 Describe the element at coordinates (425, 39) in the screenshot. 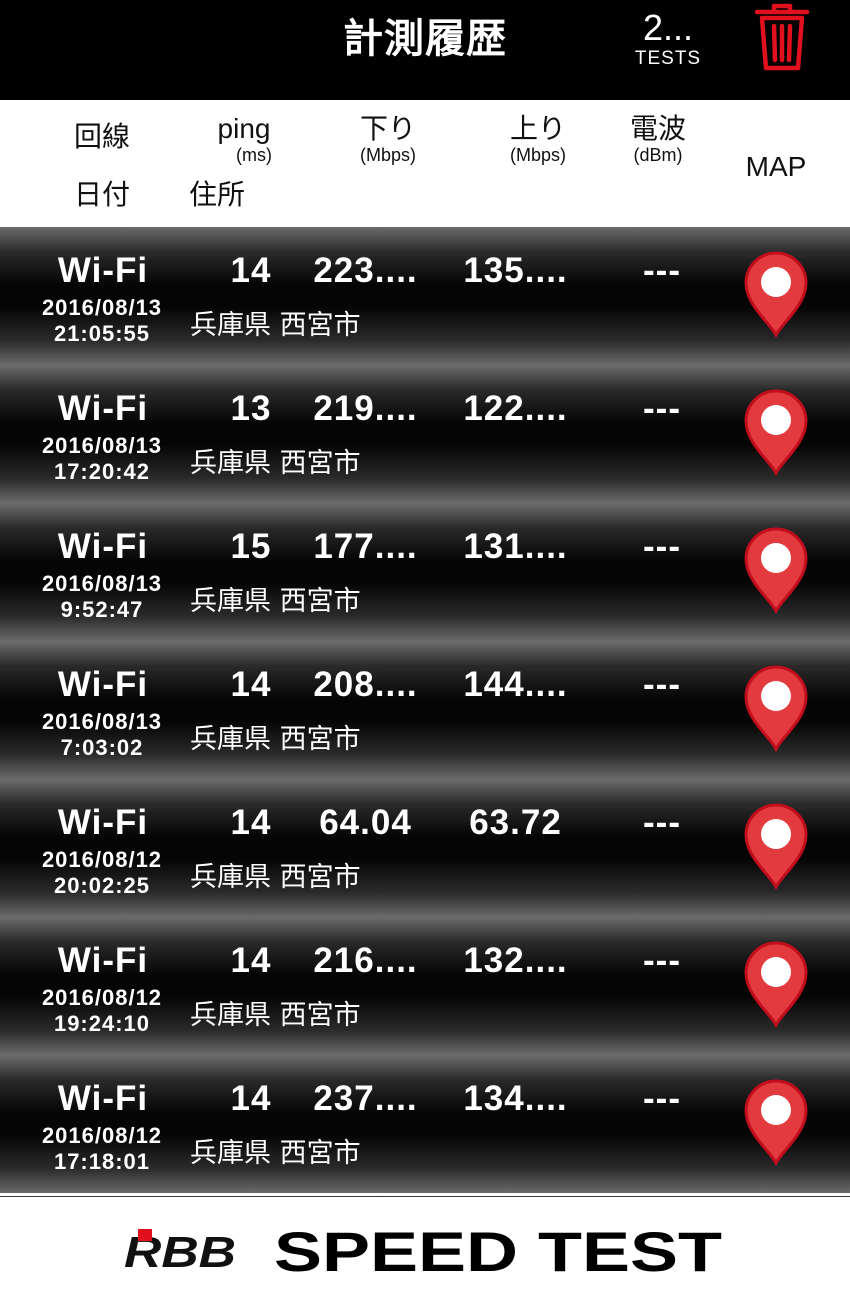

I see `page-title: 計測履歴` at that location.